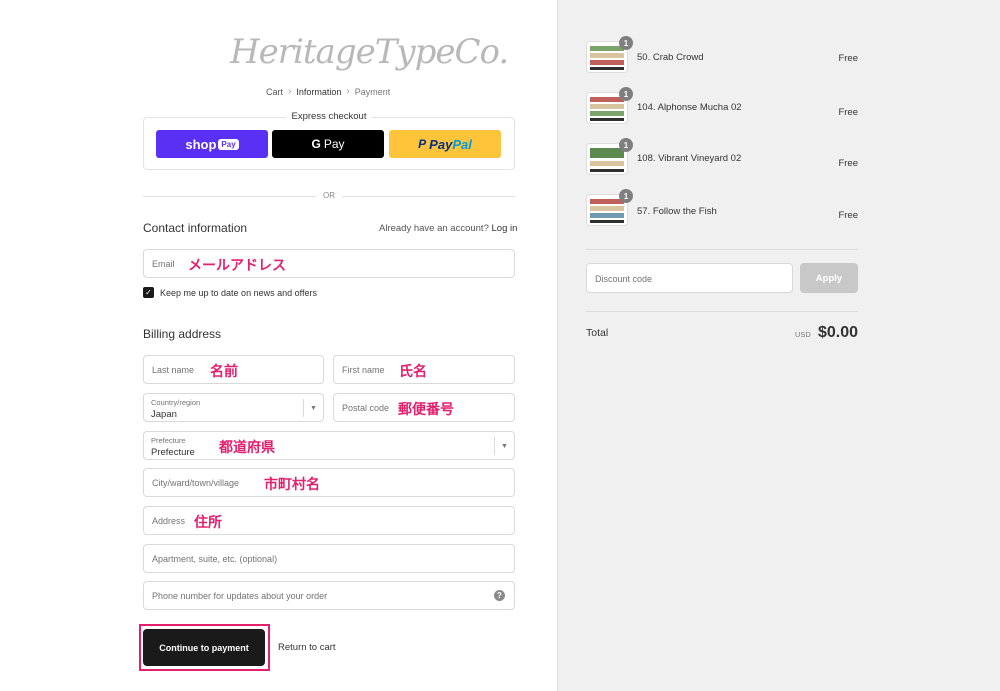 This screenshot has height=691, width=1000. I want to click on apply-button: Apply, so click(829, 278).